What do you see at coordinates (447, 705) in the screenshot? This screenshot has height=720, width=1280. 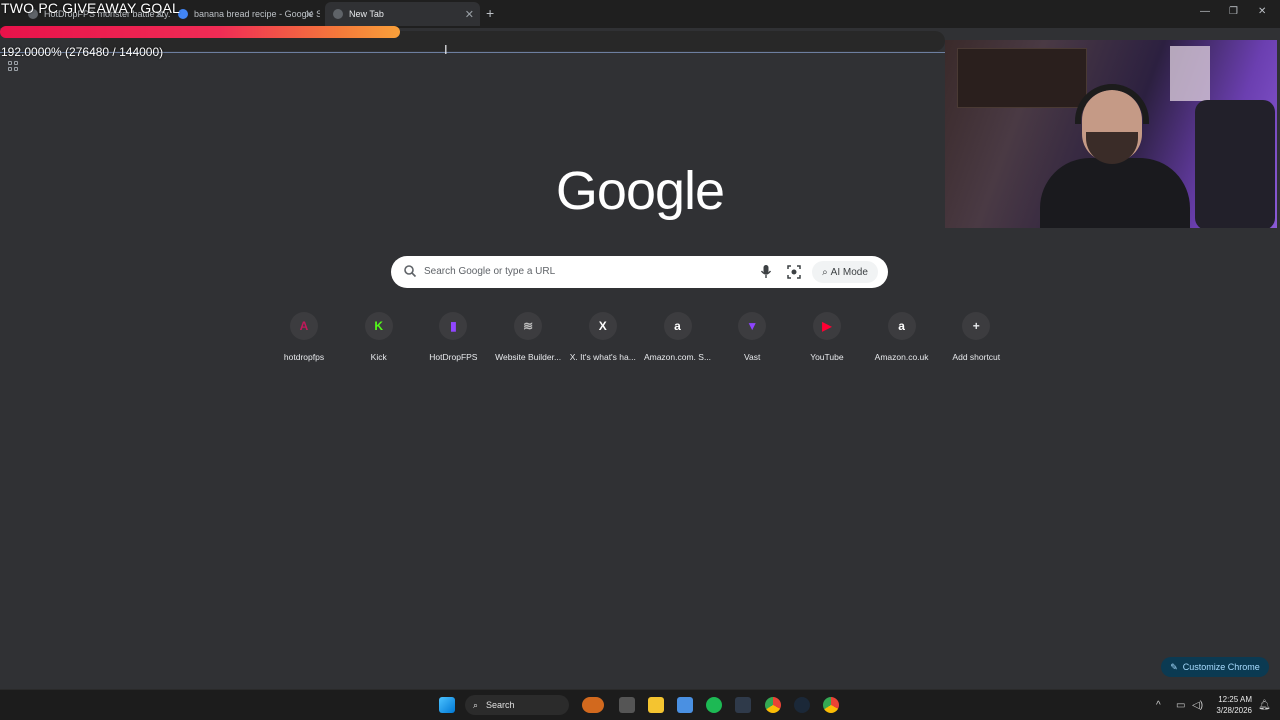 I see `windows-start-icon` at bounding box center [447, 705].